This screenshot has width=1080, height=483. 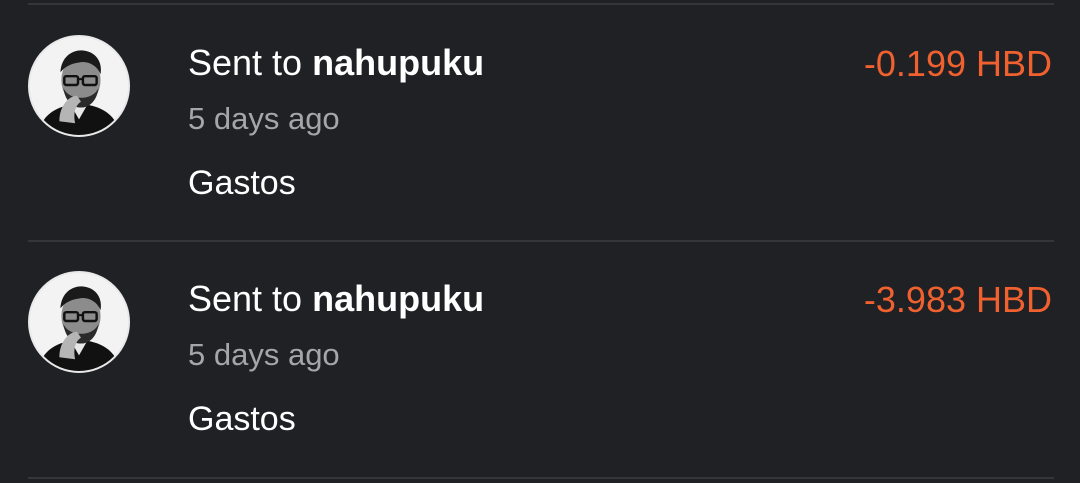 What do you see at coordinates (957, 299) in the screenshot?
I see `transaction-amount: -3.983 HBD` at bounding box center [957, 299].